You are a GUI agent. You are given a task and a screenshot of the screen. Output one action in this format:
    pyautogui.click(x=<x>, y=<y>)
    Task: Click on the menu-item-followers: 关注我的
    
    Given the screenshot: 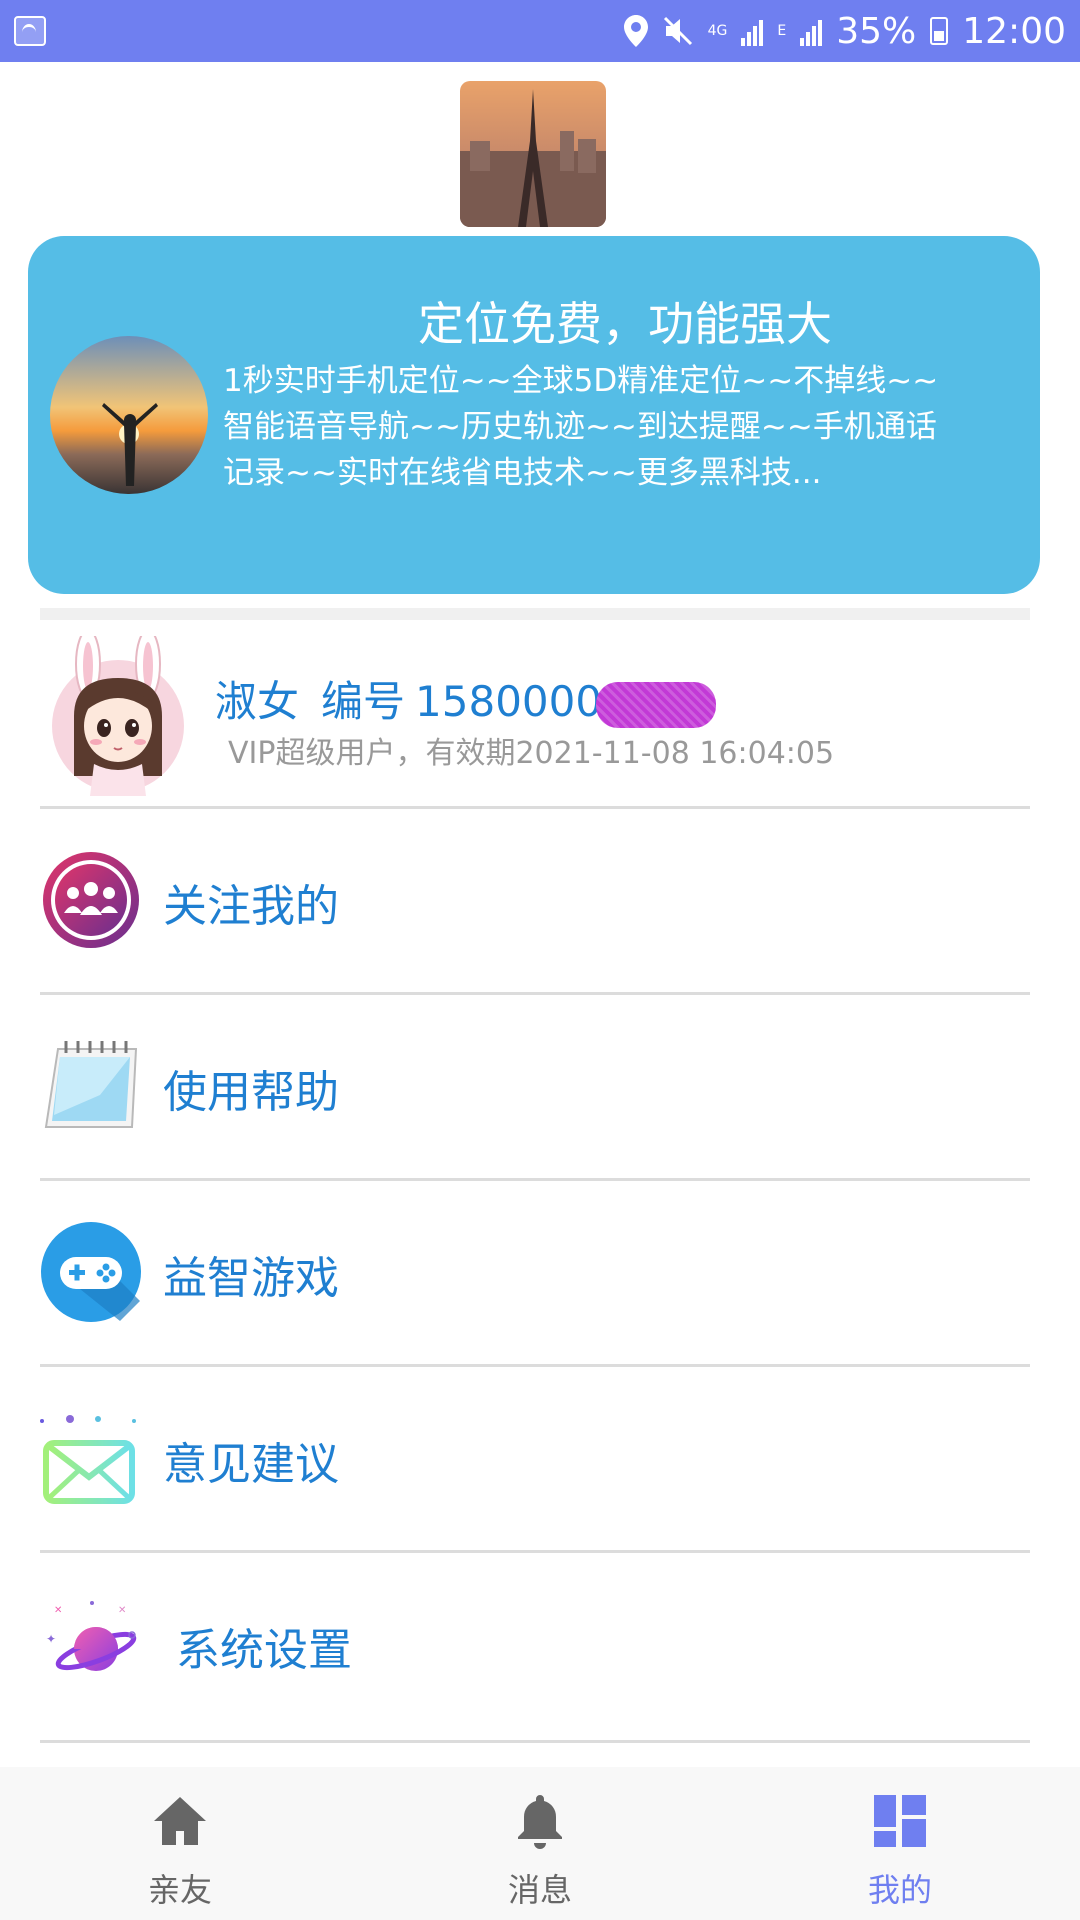 What is the action you would take?
    pyautogui.click(x=535, y=900)
    